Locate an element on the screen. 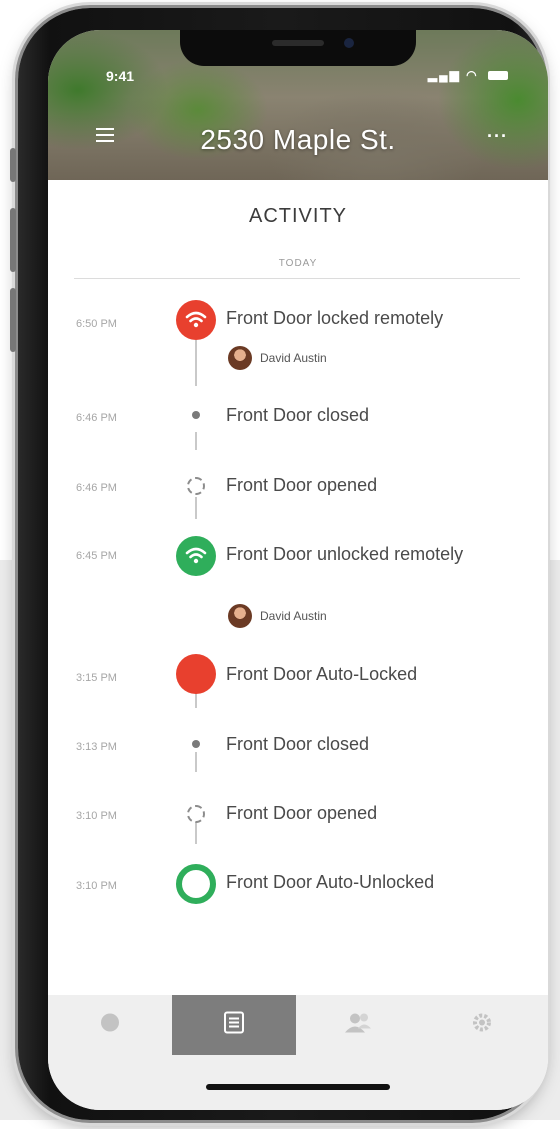 This screenshot has height=1129, width=560. activity-tab is located at coordinates (234, 1025).